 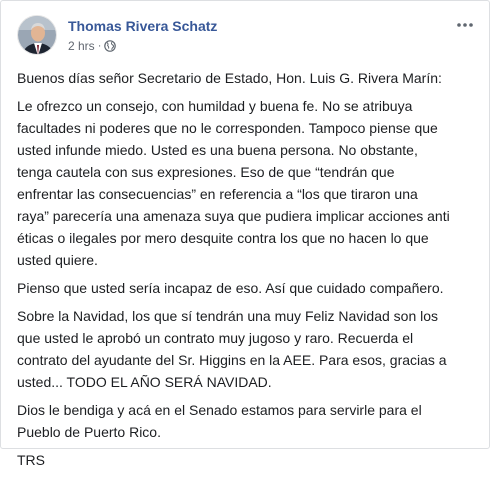 I want to click on more-options-icon, so click(x=465, y=25).